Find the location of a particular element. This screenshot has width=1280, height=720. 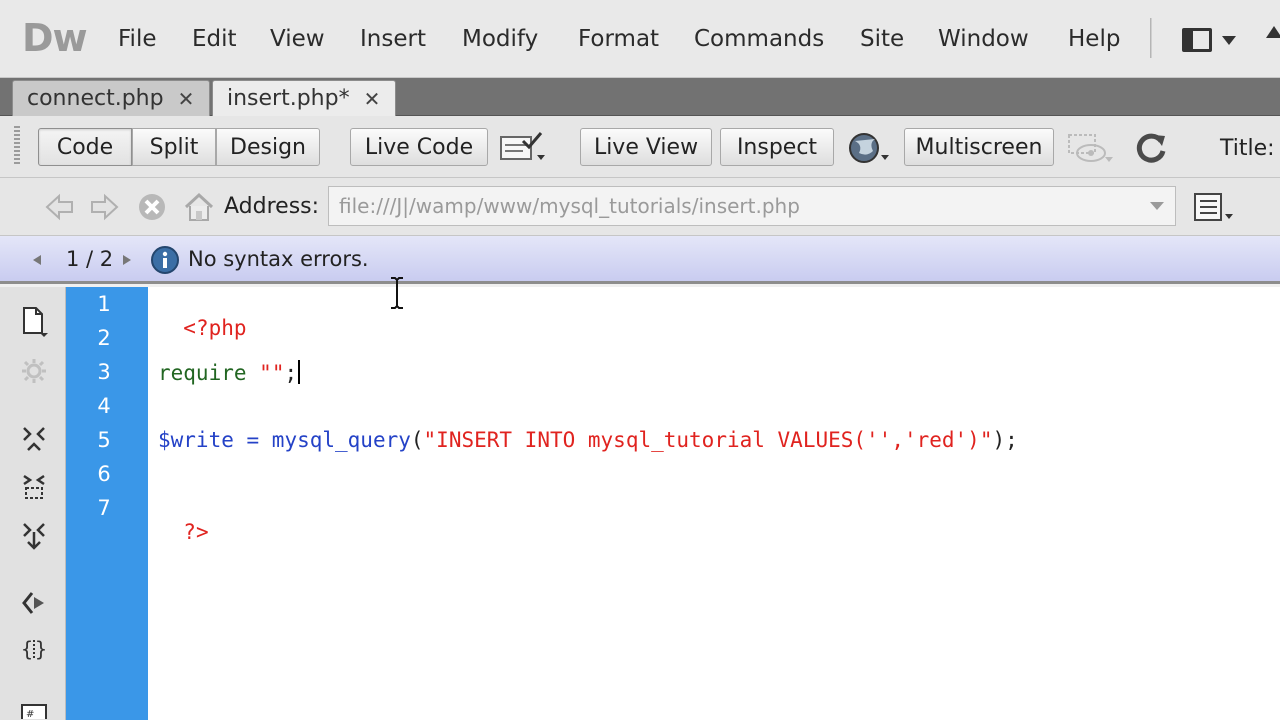

php-close-tag: ?> is located at coordinates (196, 532).